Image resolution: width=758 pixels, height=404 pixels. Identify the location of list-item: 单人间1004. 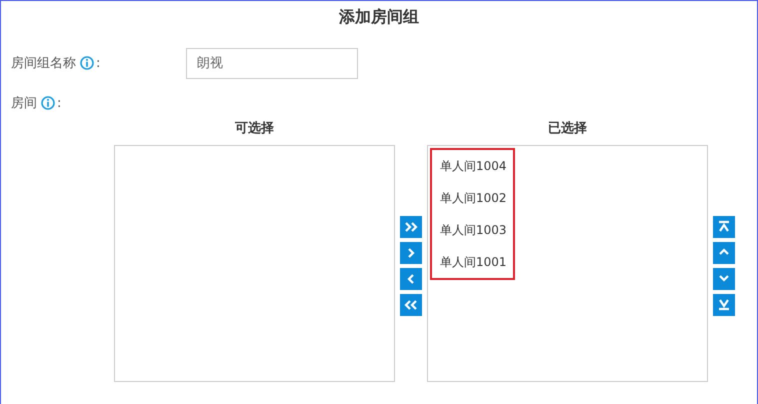
(473, 166).